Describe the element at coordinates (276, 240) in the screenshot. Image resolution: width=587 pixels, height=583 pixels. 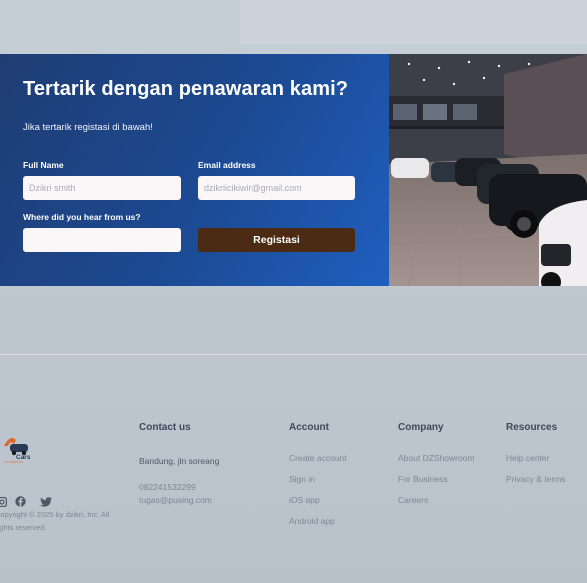
I see `register-button: Registasi` at that location.